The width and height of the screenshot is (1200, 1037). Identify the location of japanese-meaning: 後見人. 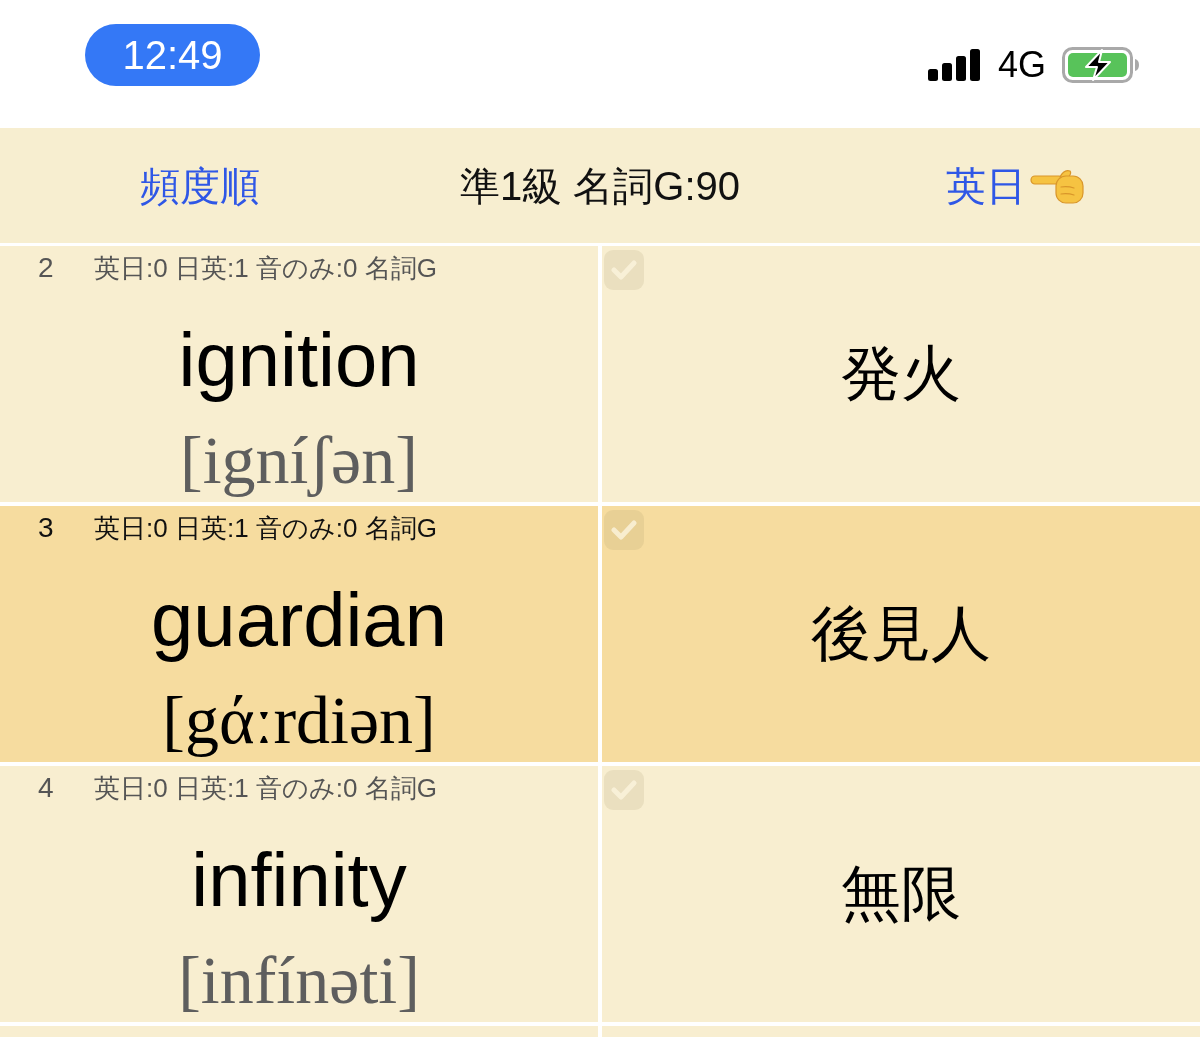
(901, 634).